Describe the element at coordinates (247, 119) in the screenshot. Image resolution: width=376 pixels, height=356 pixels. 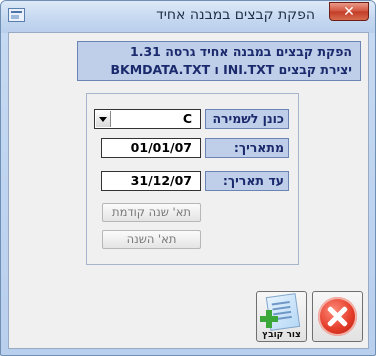
I see `drive-label: כונן לשמירה` at that location.